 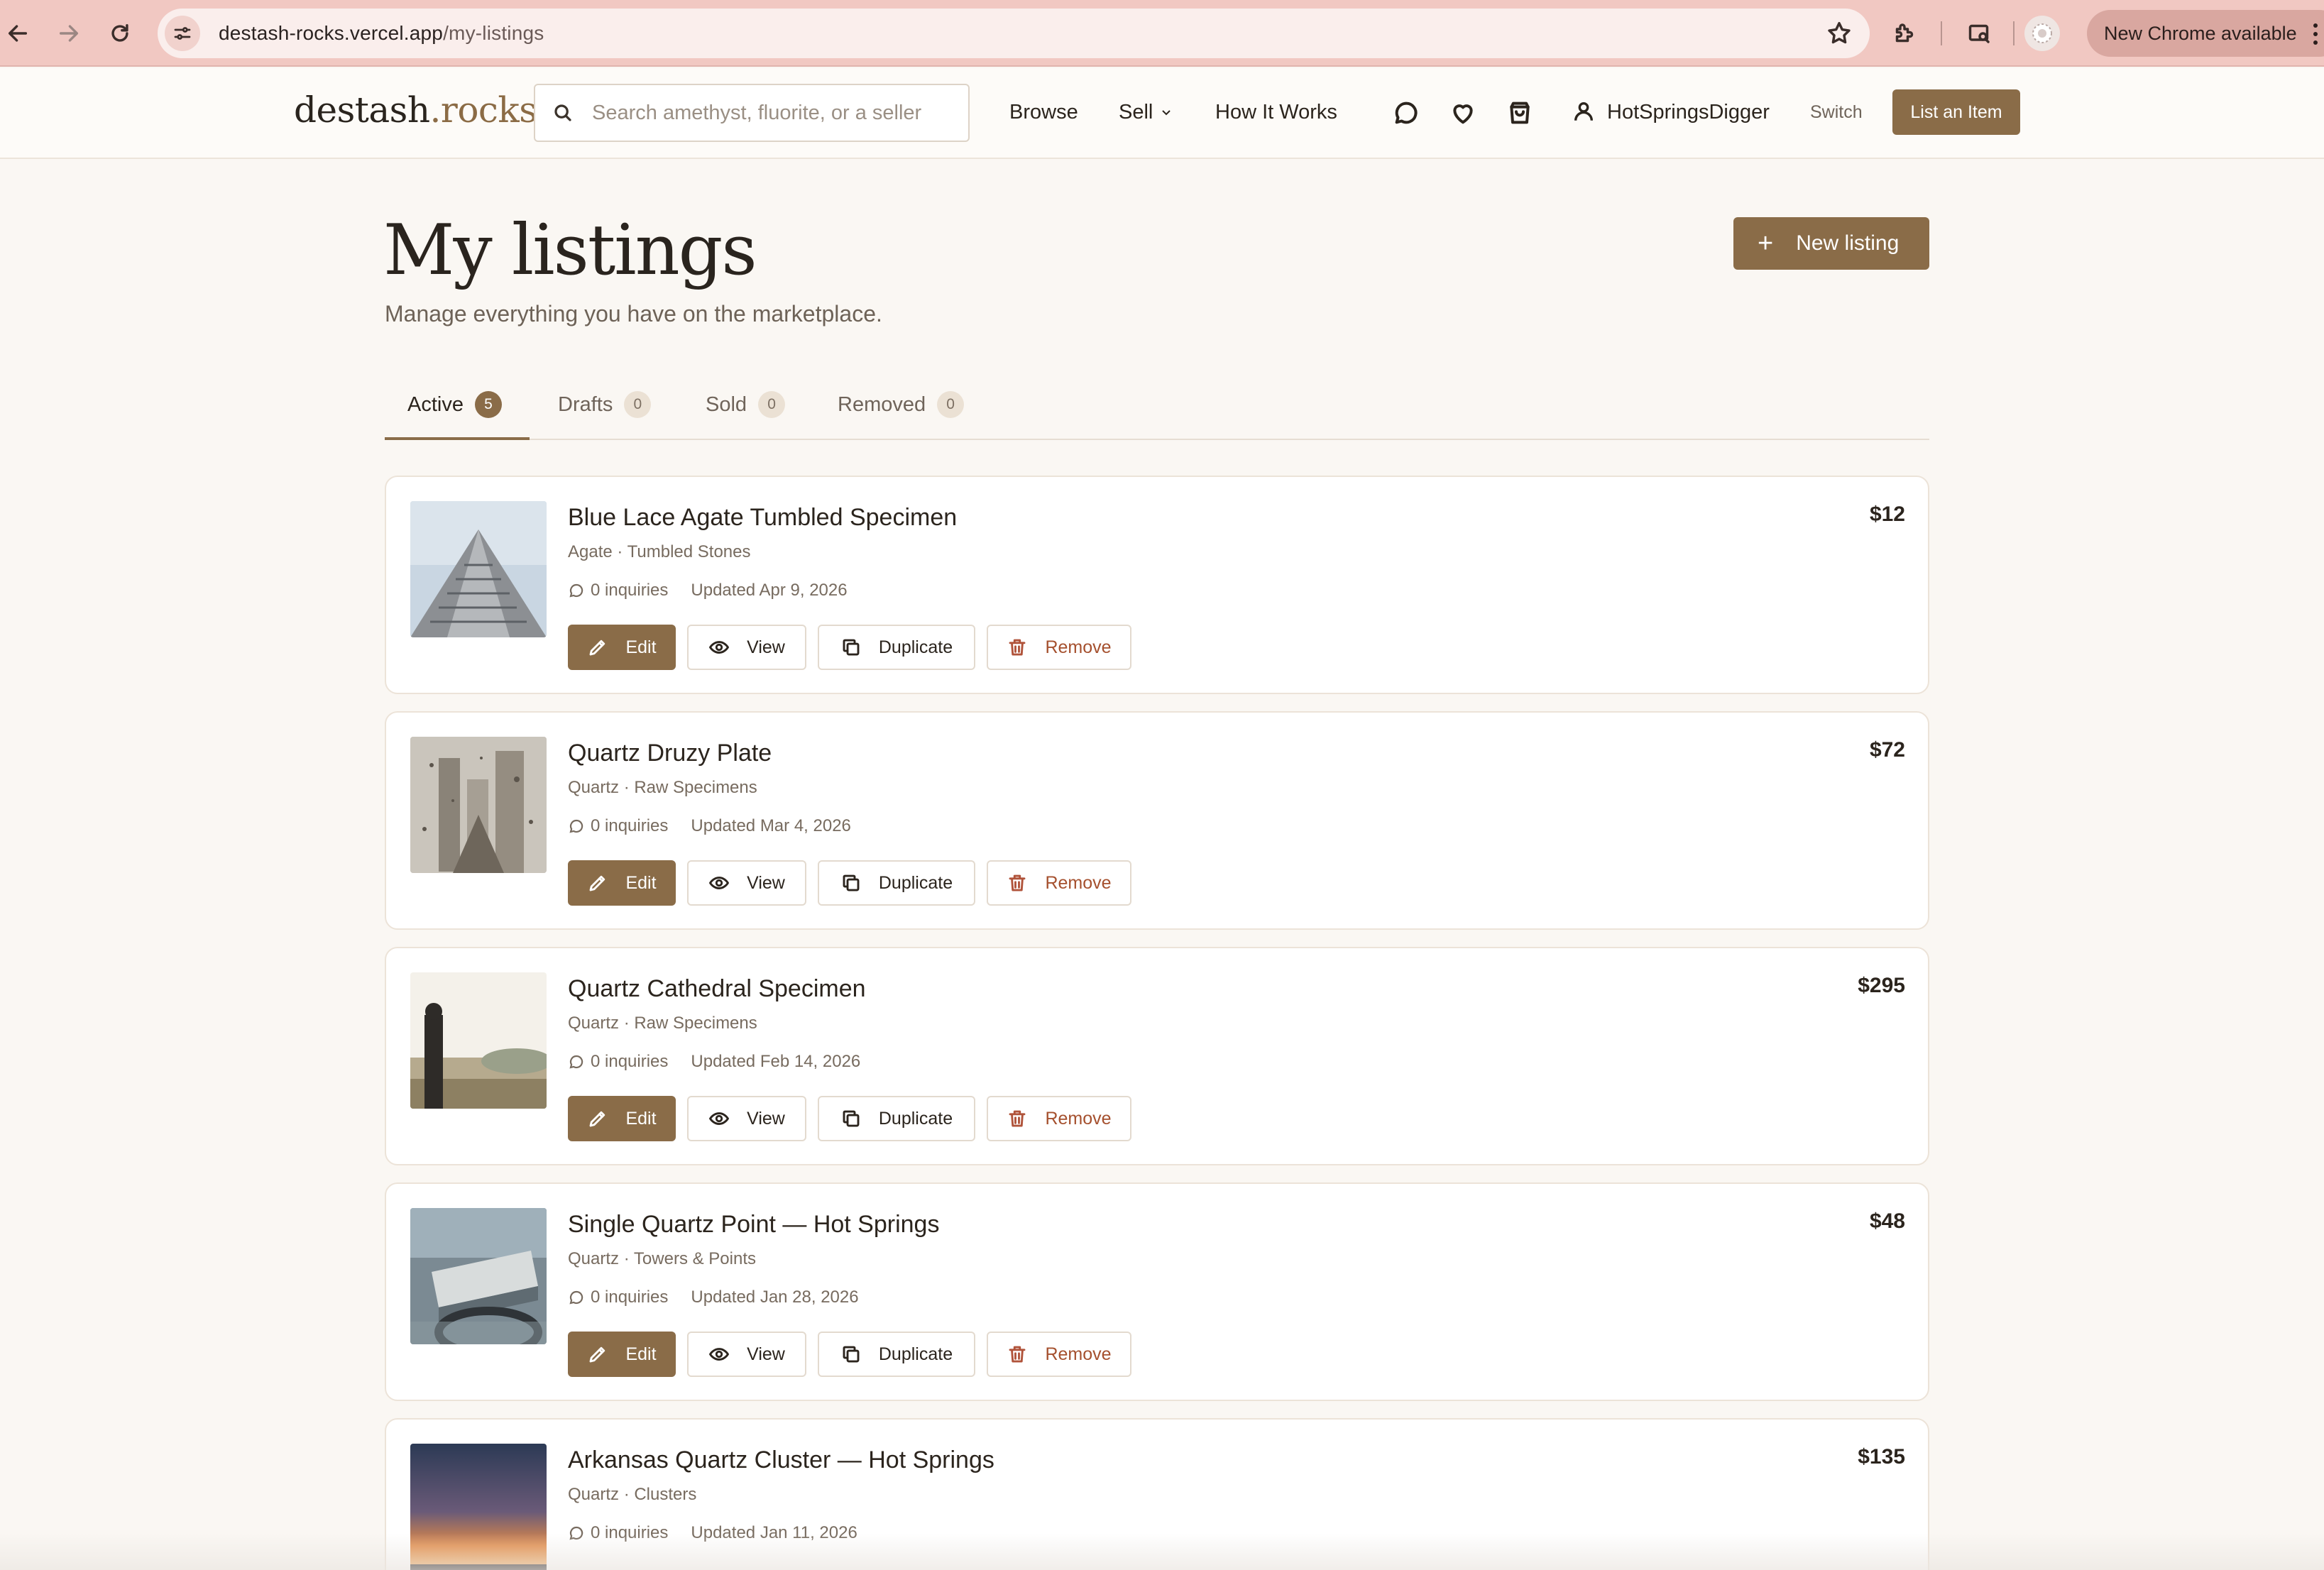 I want to click on forward-button, so click(x=69, y=33).